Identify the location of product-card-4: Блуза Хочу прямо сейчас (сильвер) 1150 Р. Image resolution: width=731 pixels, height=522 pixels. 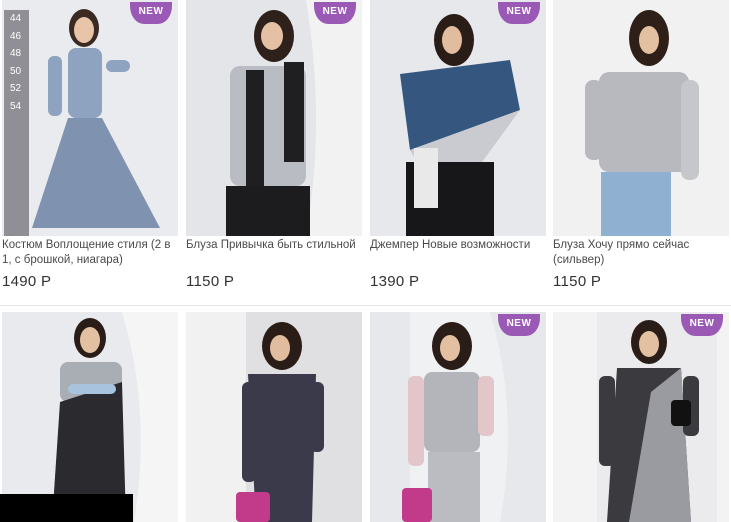
(641, 150).